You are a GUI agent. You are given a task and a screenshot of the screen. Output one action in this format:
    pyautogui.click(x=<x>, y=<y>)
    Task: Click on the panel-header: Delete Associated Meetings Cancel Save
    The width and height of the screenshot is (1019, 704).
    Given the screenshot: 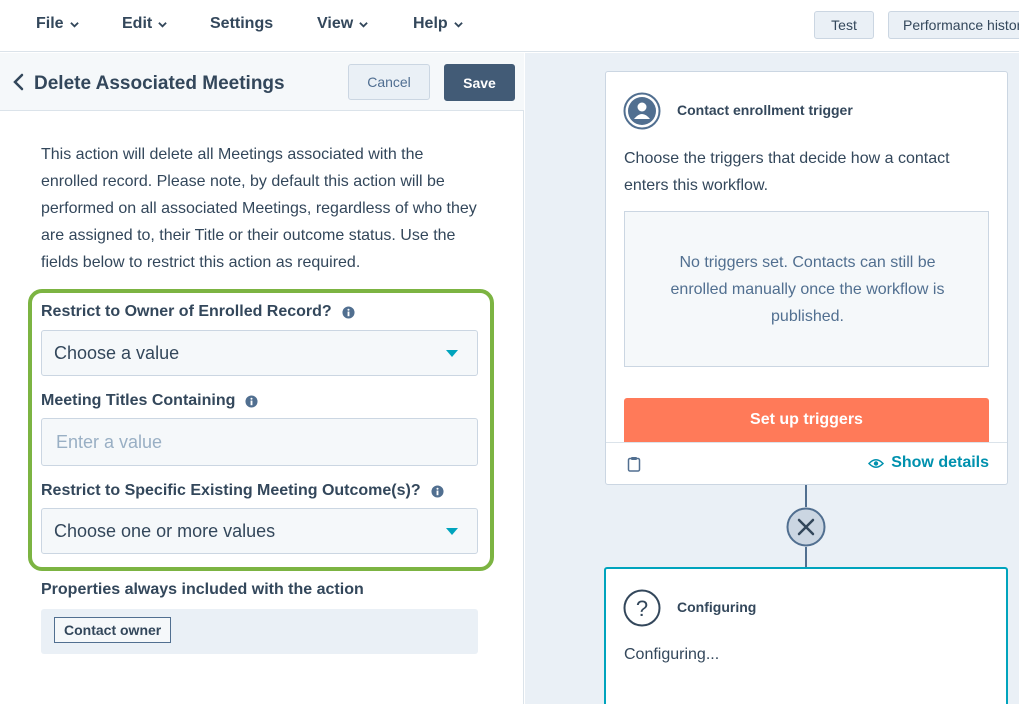 What is the action you would take?
    pyautogui.click(x=262, y=82)
    